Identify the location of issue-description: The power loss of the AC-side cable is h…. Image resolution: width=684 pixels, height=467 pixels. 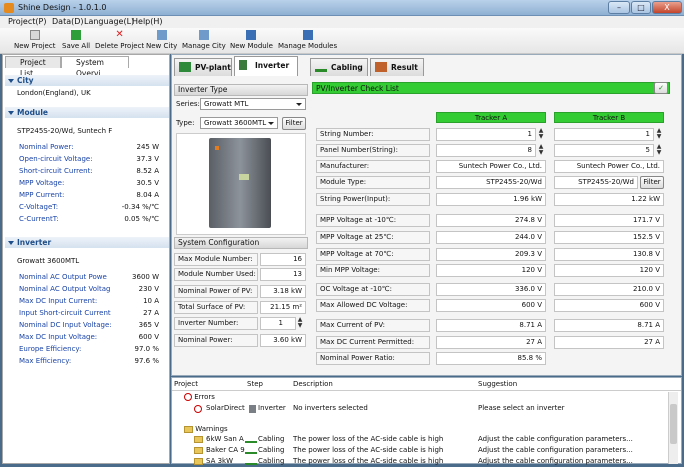
(368, 439).